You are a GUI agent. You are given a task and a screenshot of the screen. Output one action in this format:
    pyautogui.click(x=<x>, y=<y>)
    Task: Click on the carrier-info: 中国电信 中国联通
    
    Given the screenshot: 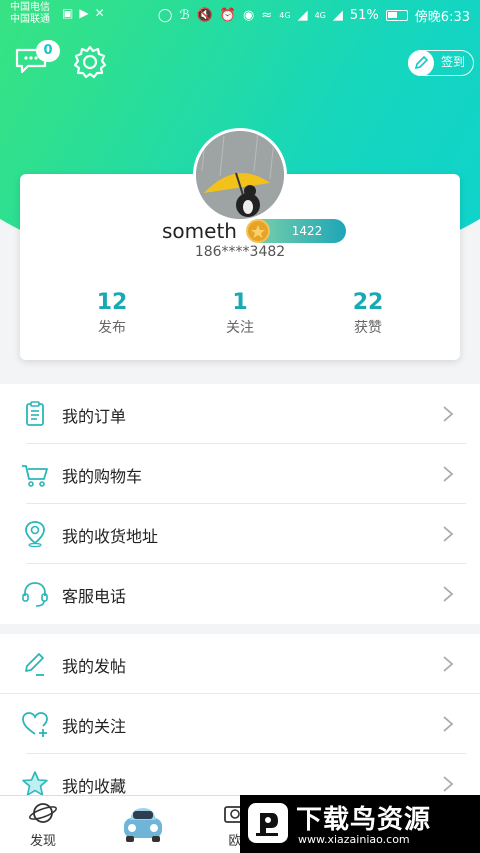 What is the action you would take?
    pyautogui.click(x=30, y=14)
    